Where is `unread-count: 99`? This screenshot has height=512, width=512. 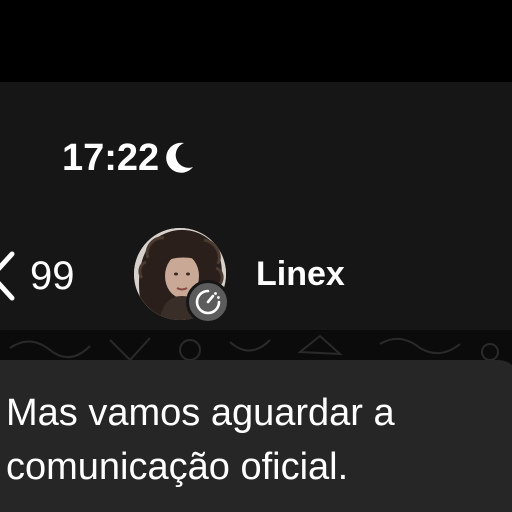
unread-count: 99 is located at coordinates (52, 276).